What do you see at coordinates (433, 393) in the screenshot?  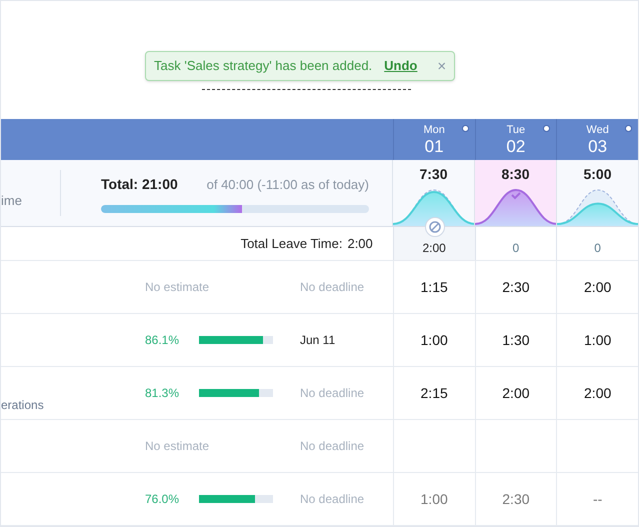 I see `time-cell: 2:15` at bounding box center [433, 393].